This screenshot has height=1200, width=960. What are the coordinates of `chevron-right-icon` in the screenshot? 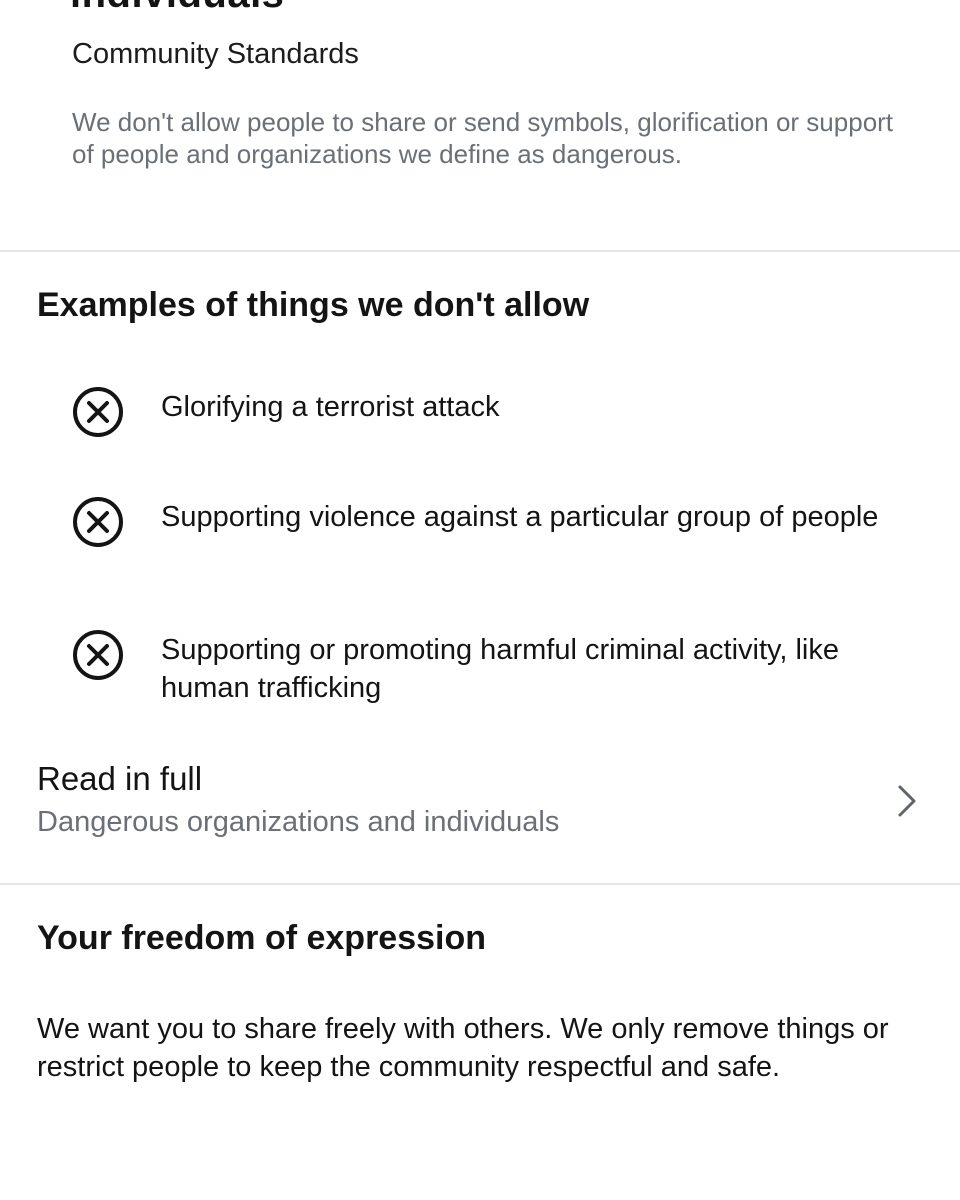 It's located at (907, 801).